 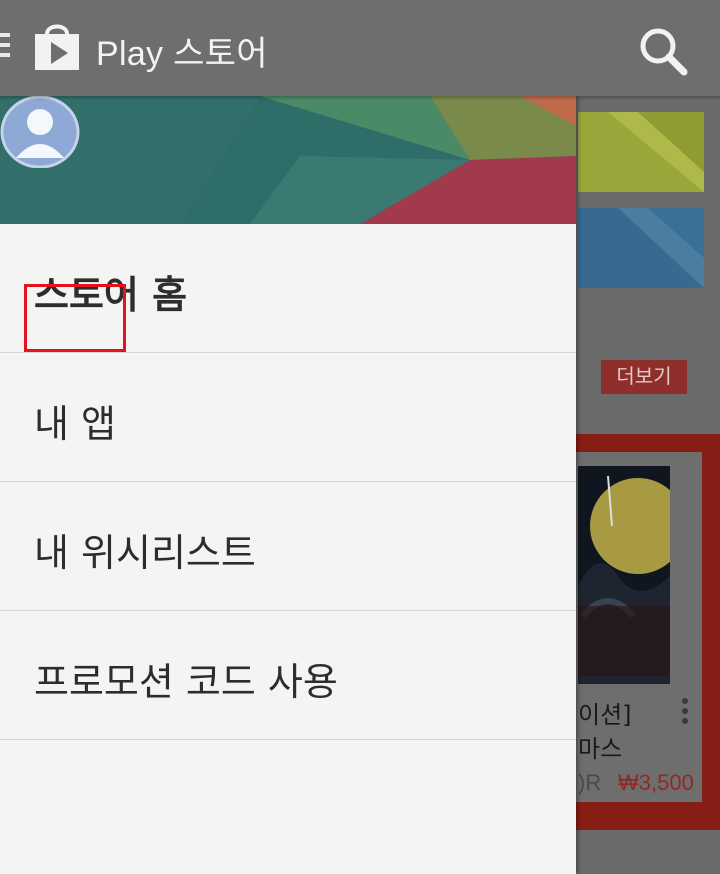 What do you see at coordinates (145, 553) in the screenshot?
I see `drawer-item-label: 내 위시리스트` at bounding box center [145, 553].